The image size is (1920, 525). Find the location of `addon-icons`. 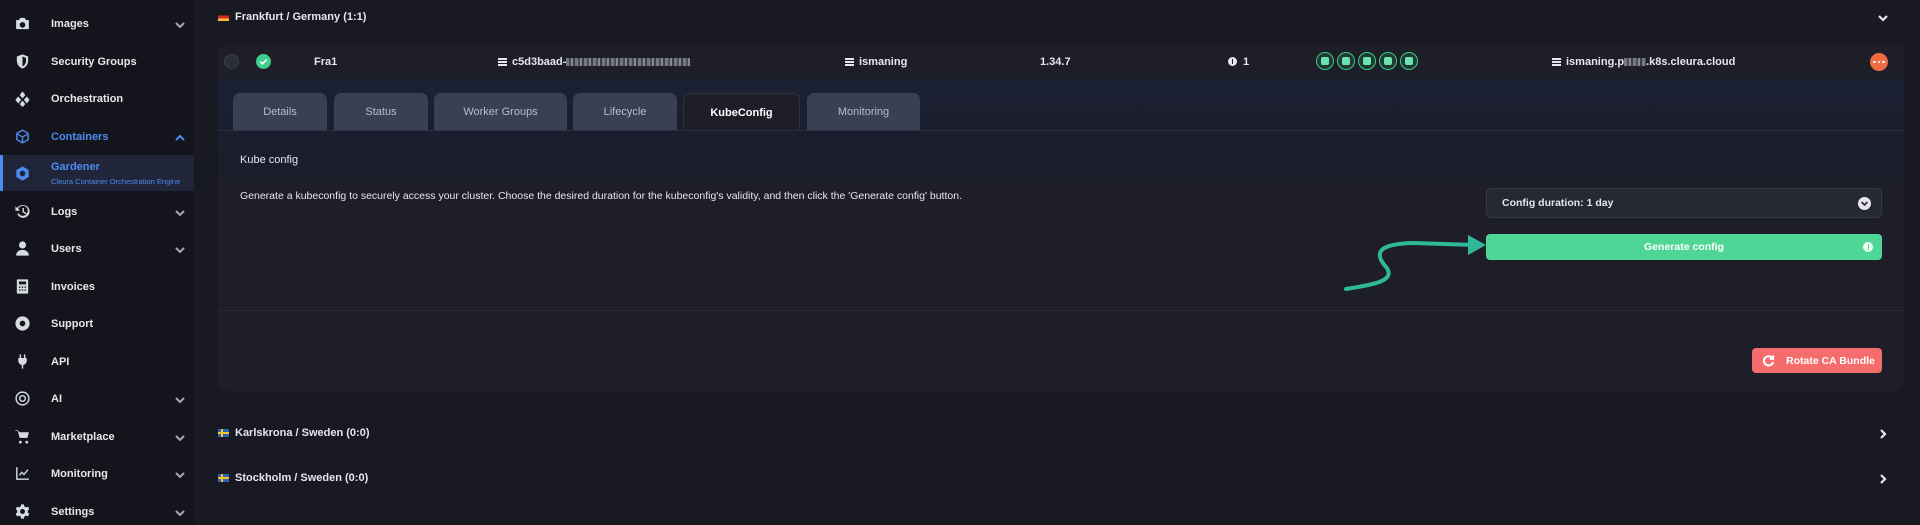

addon-icons is located at coordinates (1367, 61).